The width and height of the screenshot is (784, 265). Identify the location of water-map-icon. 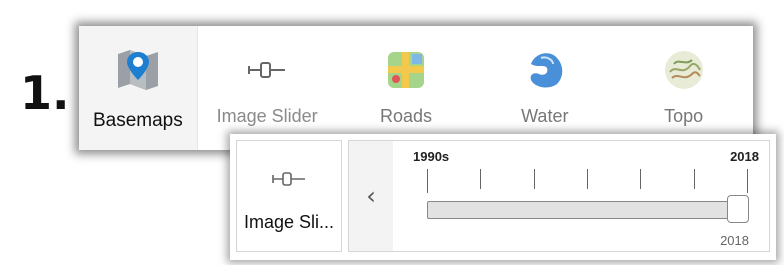
(545, 70).